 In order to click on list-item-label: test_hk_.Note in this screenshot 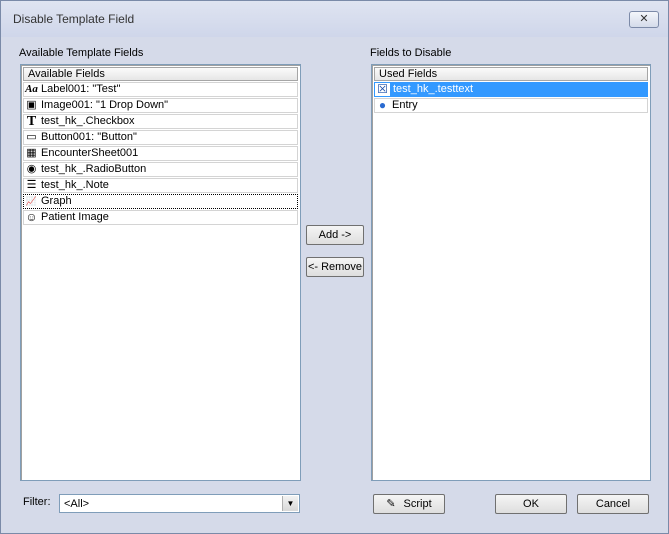, I will do `click(75, 185)`.